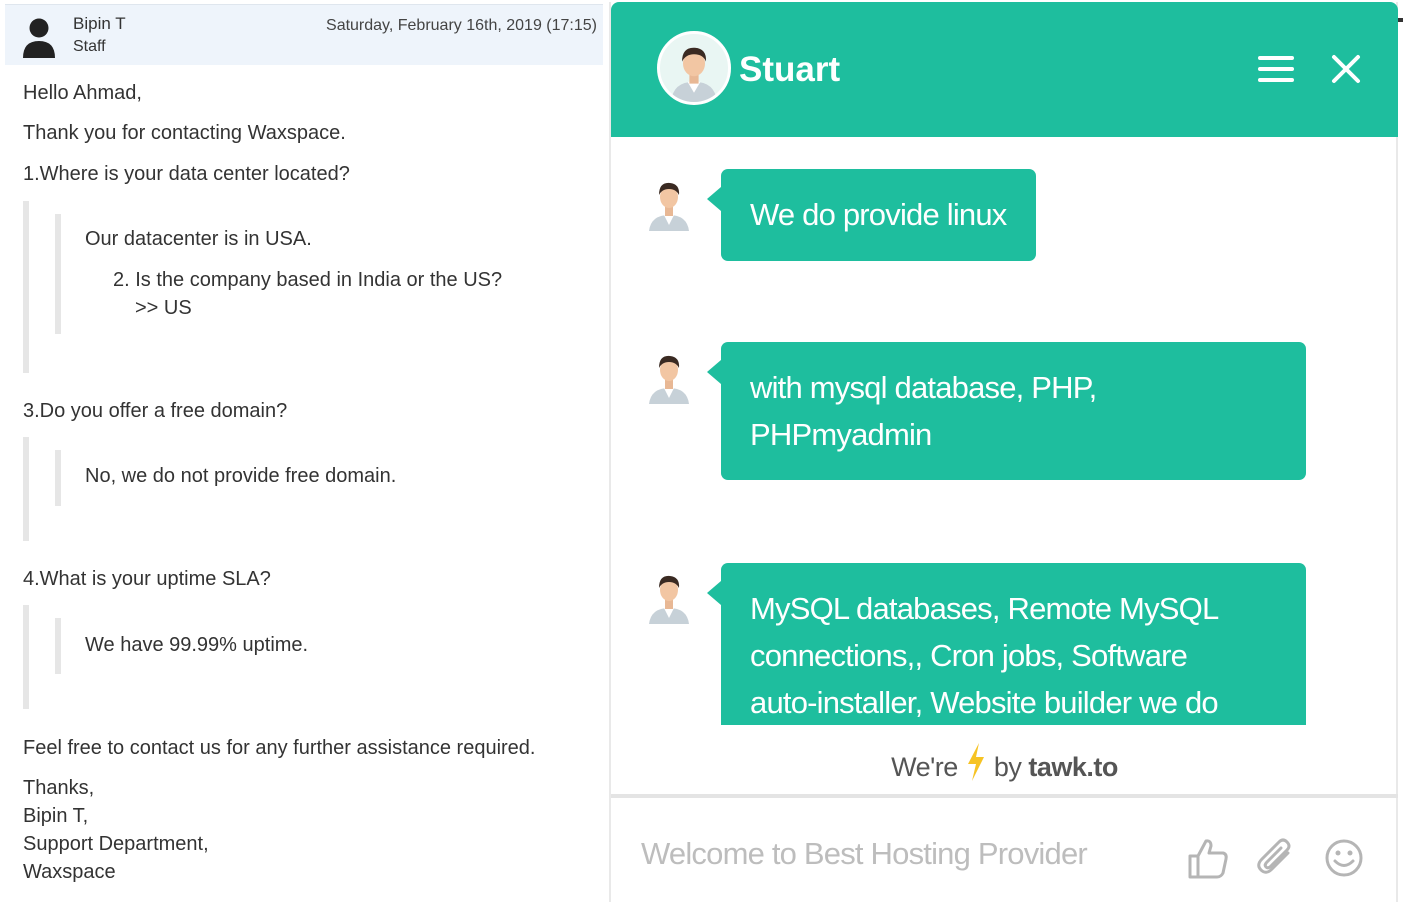 The image size is (1403, 902). I want to click on question-1: 1.Where is your data center located?, so click(186, 174).